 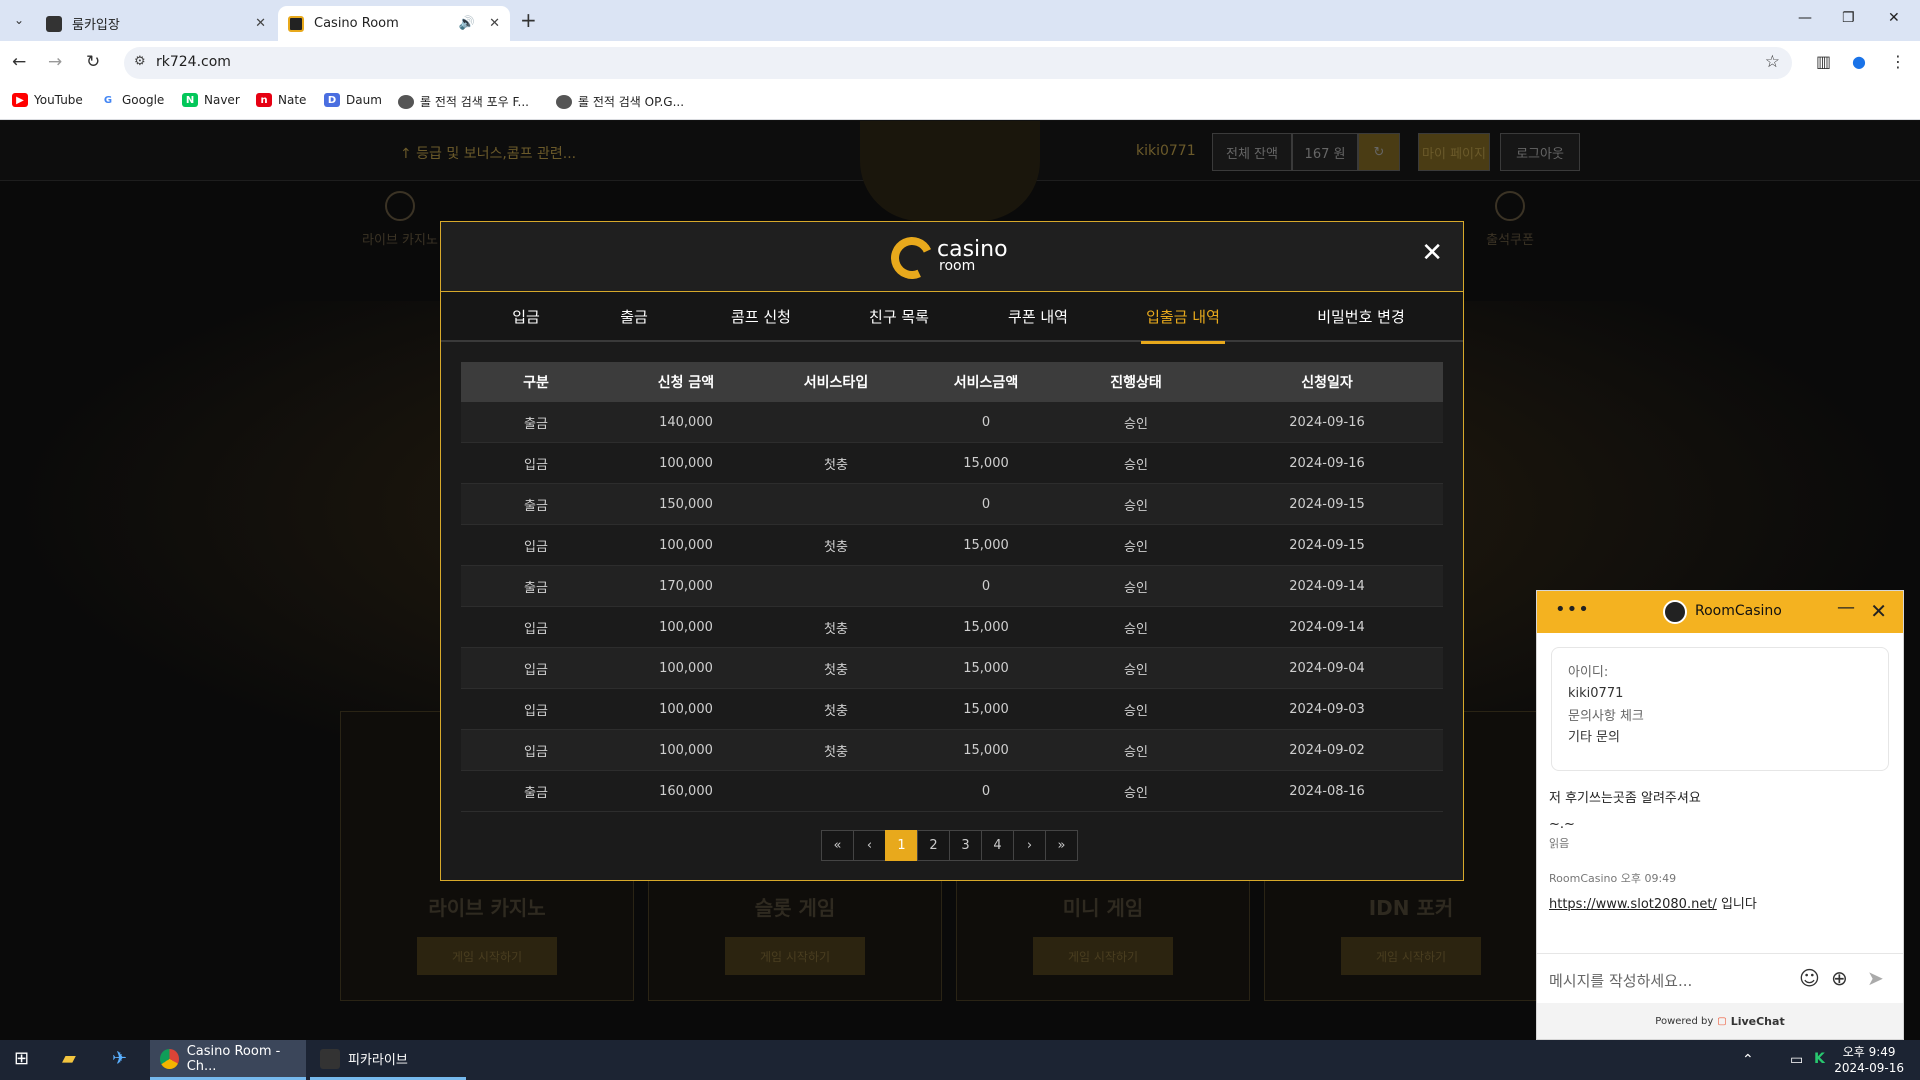 I want to click on kakao-k-icon: K, so click(x=1819, y=1059).